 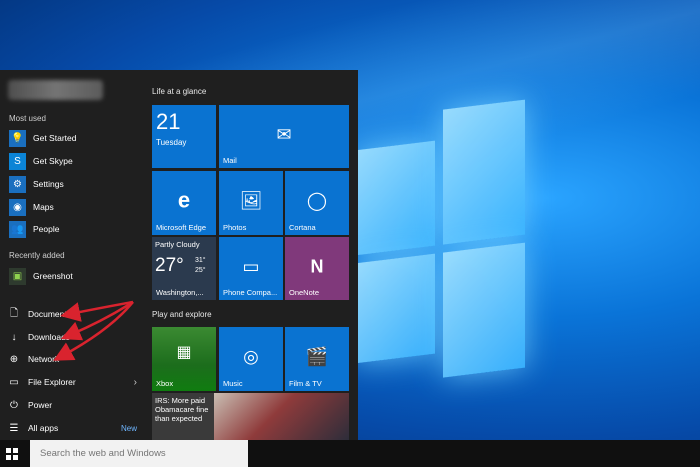 What do you see at coordinates (179, 91) in the screenshot?
I see `group-header-life: Life at a glance` at bounding box center [179, 91].